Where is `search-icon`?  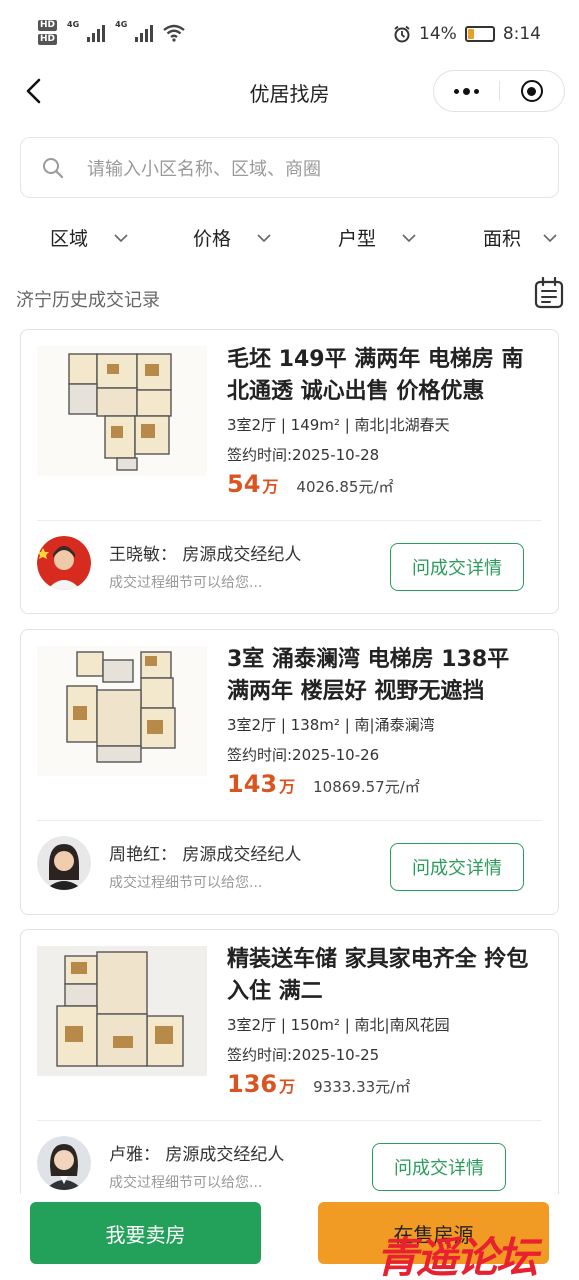
search-icon is located at coordinates (53, 167).